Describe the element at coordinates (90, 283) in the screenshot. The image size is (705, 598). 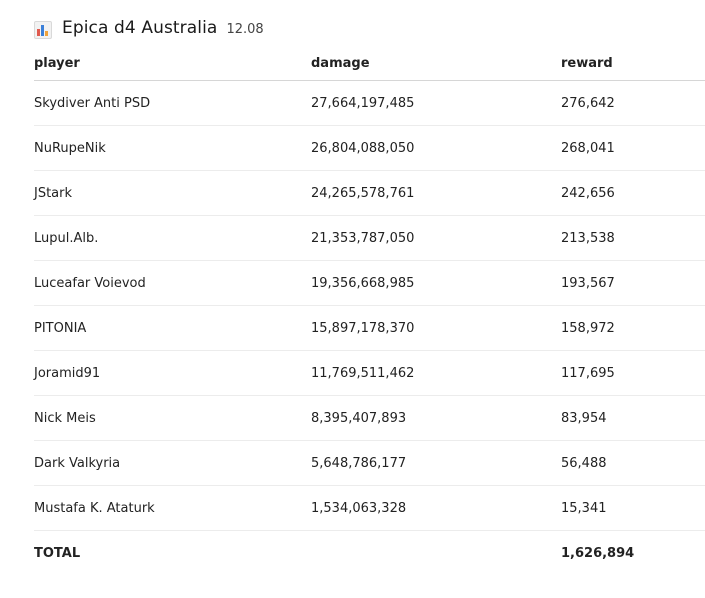
I see `player-cell: Luceafar Voievod` at that location.